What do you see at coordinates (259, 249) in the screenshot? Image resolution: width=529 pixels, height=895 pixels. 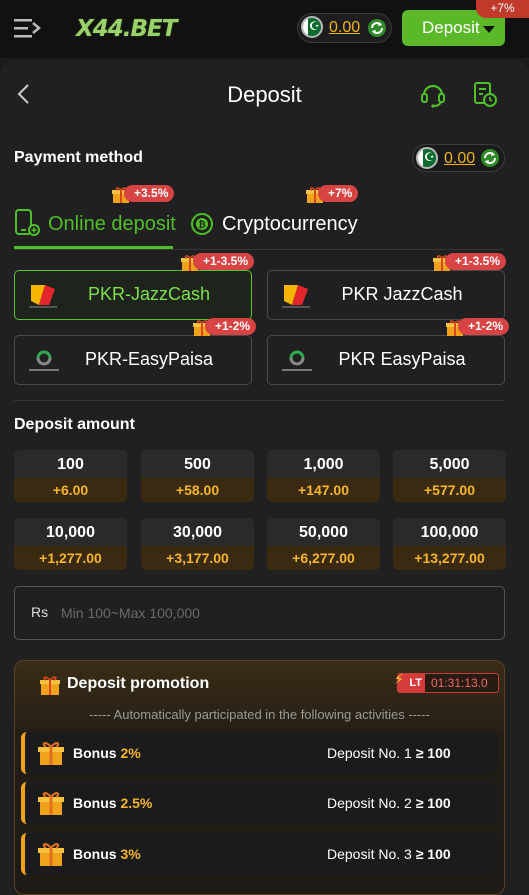 I see `tabs-divider` at bounding box center [259, 249].